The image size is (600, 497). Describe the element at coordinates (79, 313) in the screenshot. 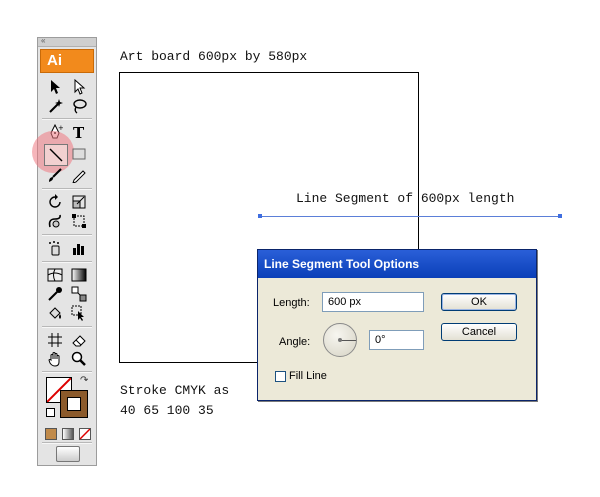

I see `live-paint-selection-tool-icon` at that location.